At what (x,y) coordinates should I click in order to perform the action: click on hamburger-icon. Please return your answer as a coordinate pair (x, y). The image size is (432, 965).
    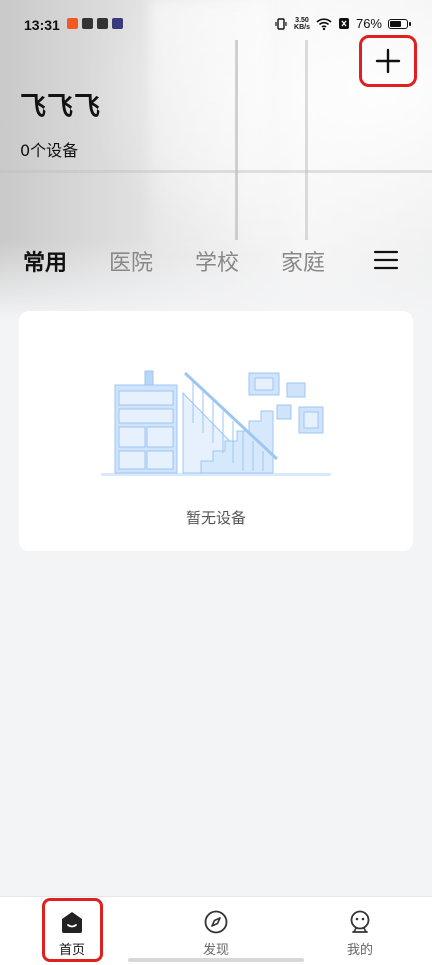
    Looking at the image, I should click on (386, 260).